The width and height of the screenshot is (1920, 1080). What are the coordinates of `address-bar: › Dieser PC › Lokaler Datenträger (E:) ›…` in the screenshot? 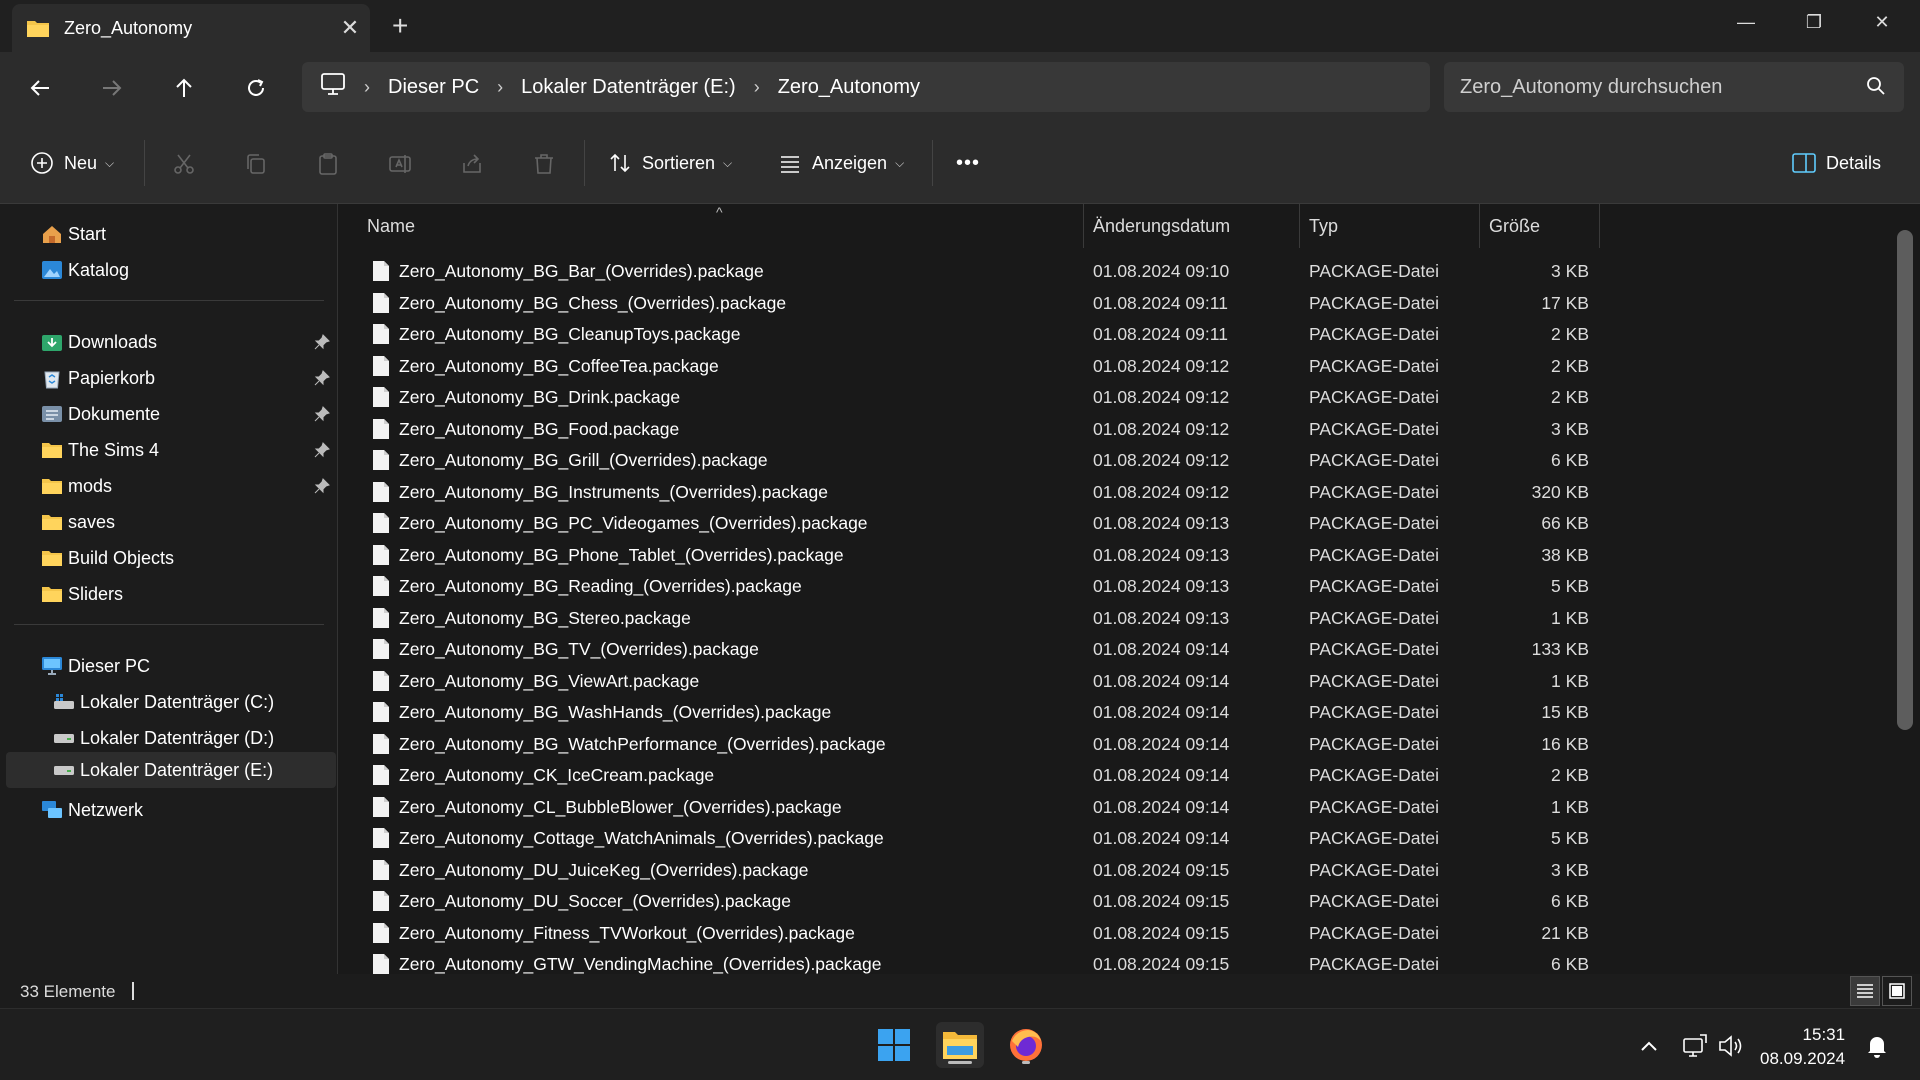 It's located at (866, 87).